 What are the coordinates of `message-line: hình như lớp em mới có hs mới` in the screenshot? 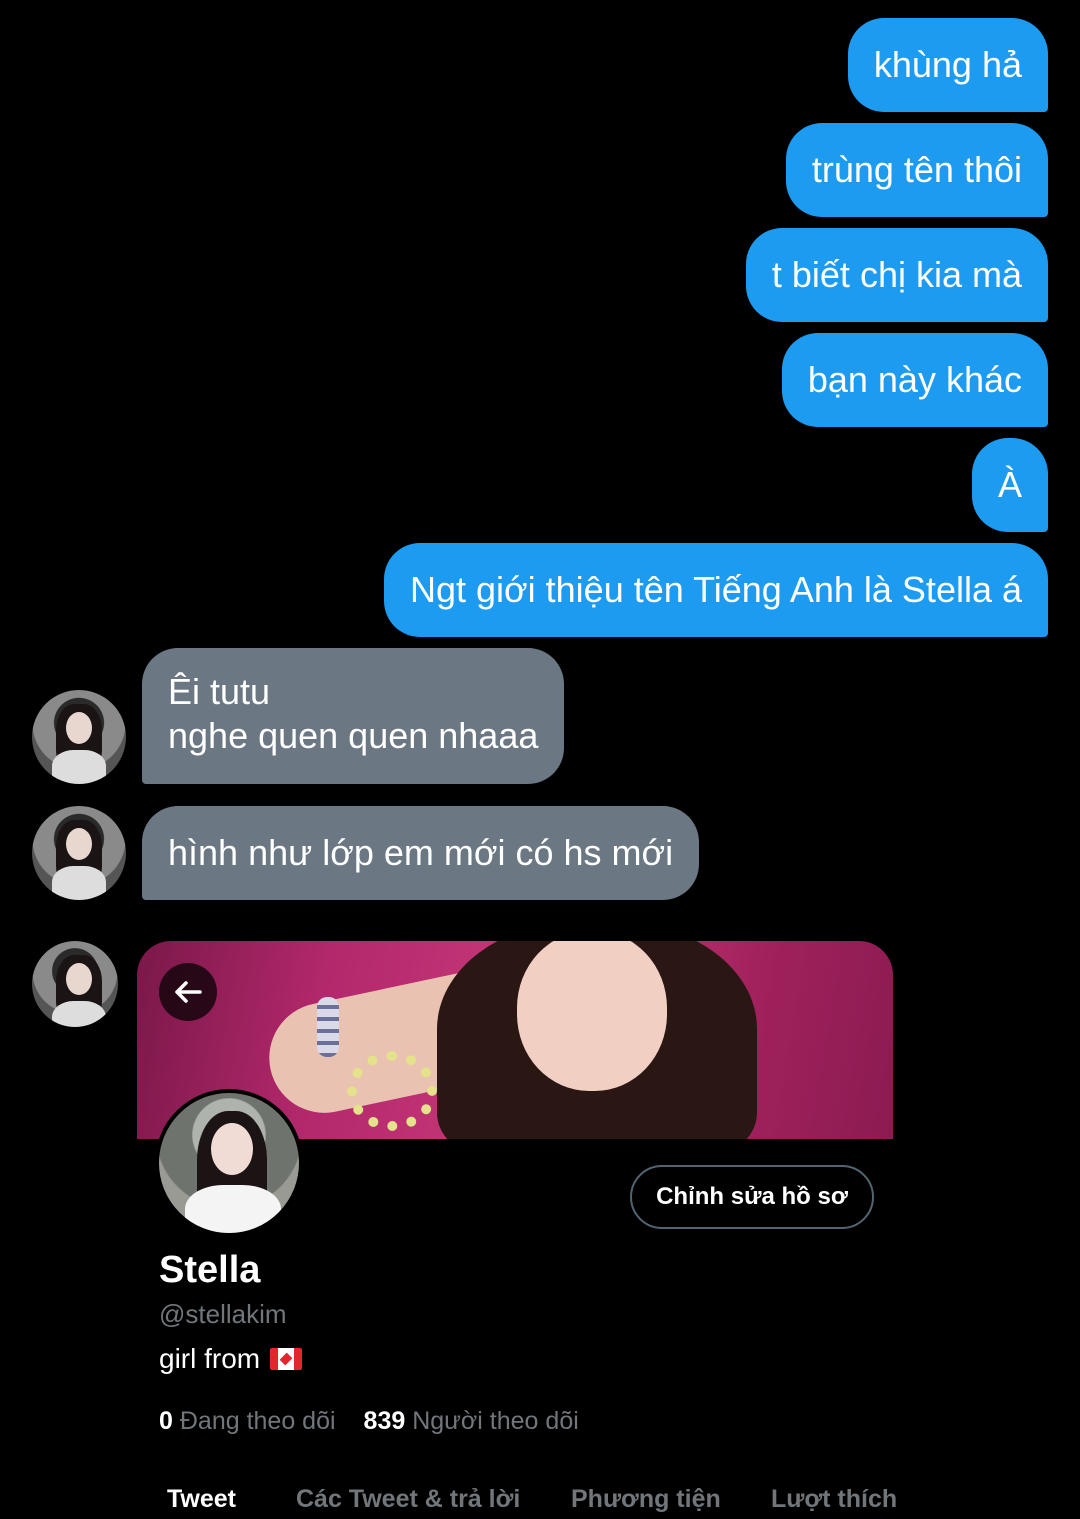 It's located at (421, 852).